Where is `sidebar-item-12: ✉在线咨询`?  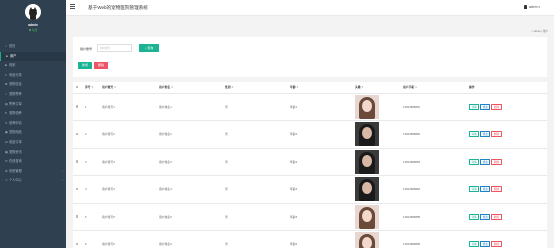 sidebar-item-12: ✉在线咨询 is located at coordinates (33, 162).